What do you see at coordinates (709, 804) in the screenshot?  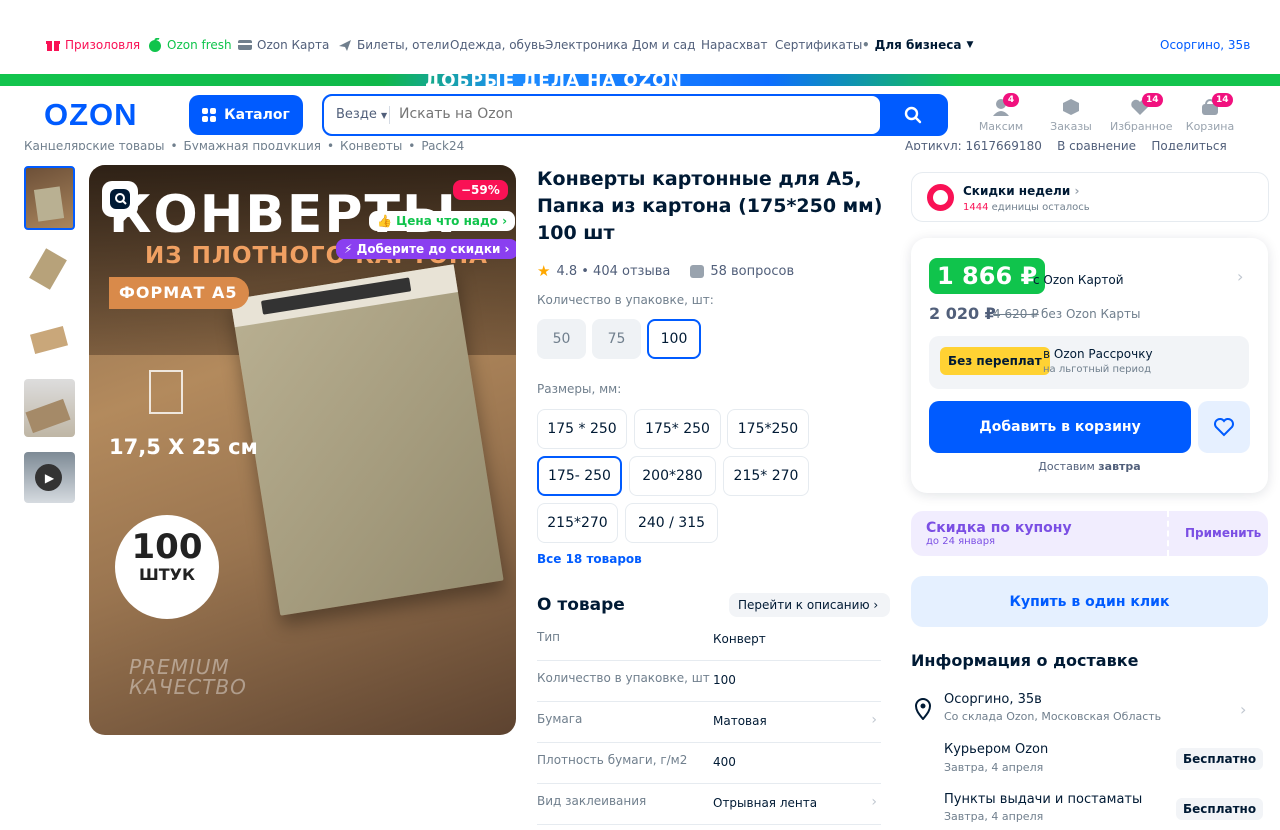 I see `attribute-row: Вид заклеивания Отрывная лента ›` at bounding box center [709, 804].